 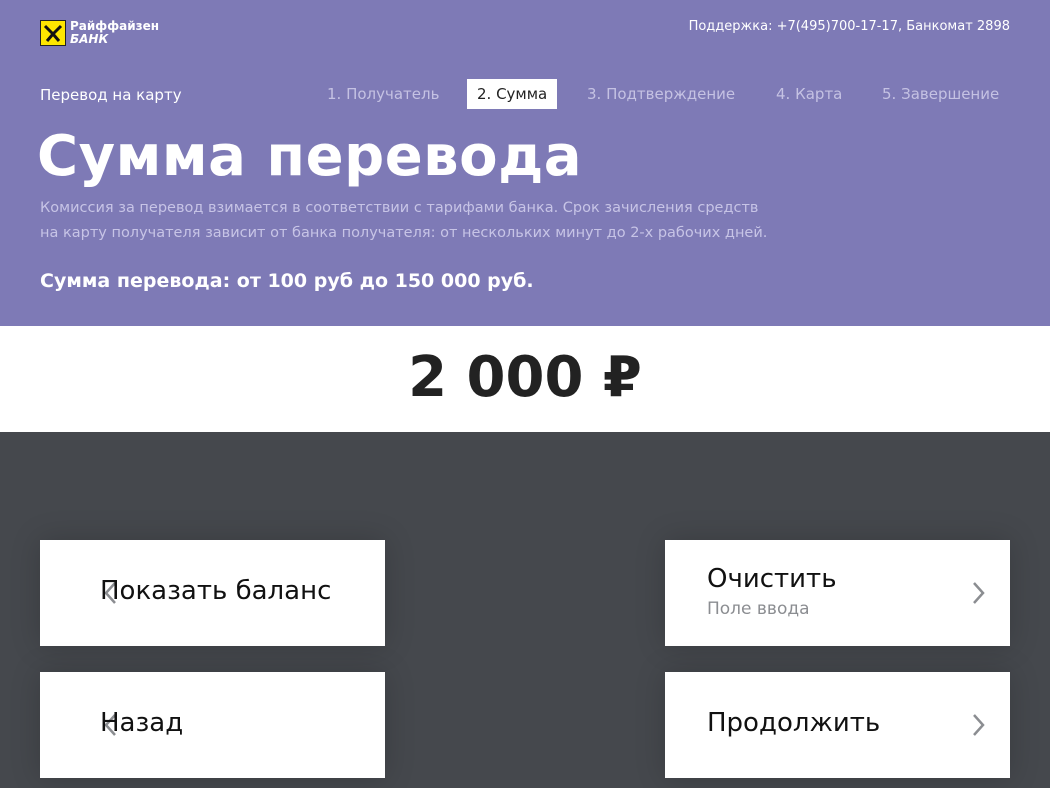 What do you see at coordinates (772, 579) in the screenshot?
I see `clear-label: Очистить` at bounding box center [772, 579].